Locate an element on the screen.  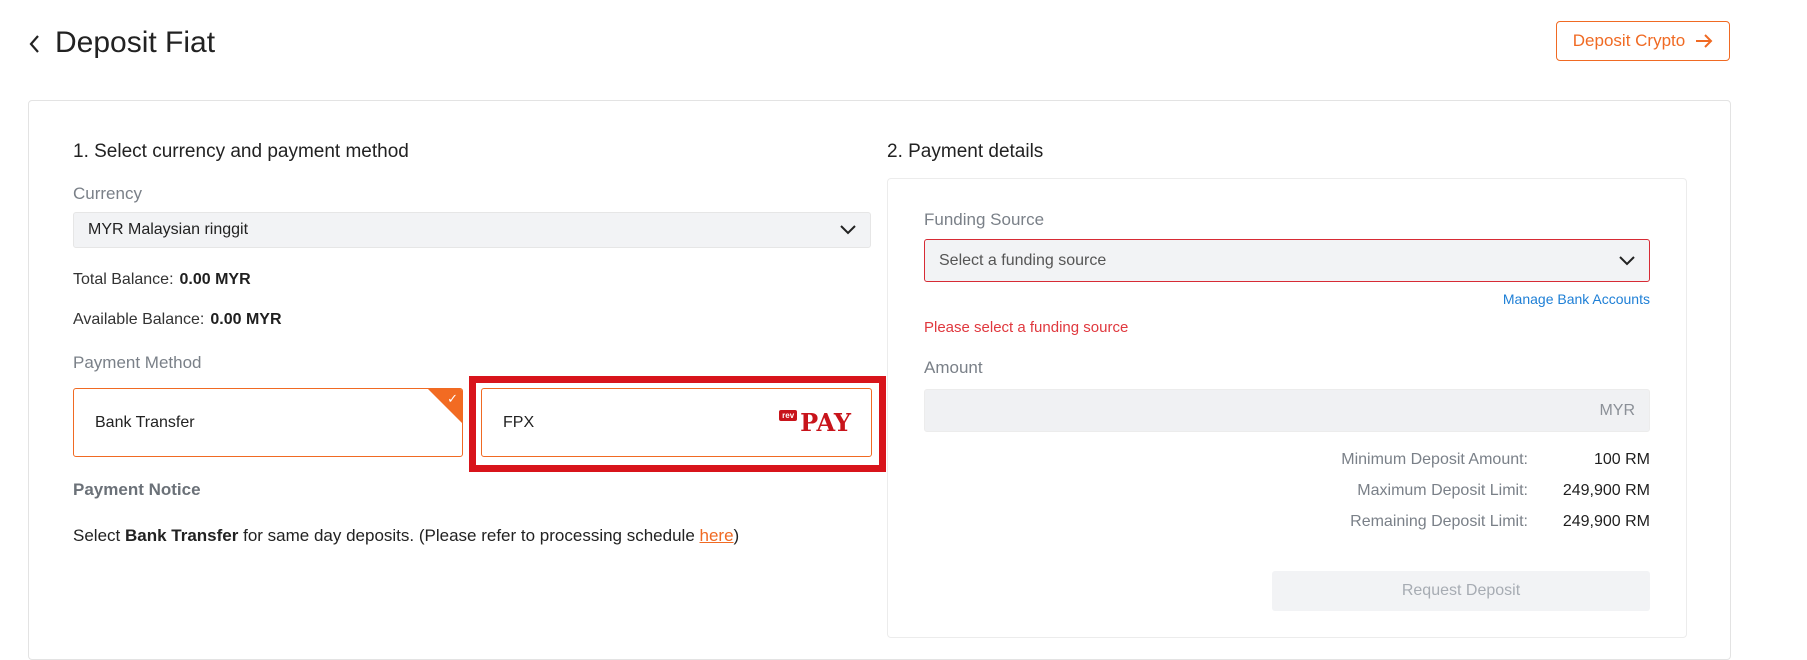
available-balance: Available Balance: 0.00 MYR is located at coordinates (177, 320).